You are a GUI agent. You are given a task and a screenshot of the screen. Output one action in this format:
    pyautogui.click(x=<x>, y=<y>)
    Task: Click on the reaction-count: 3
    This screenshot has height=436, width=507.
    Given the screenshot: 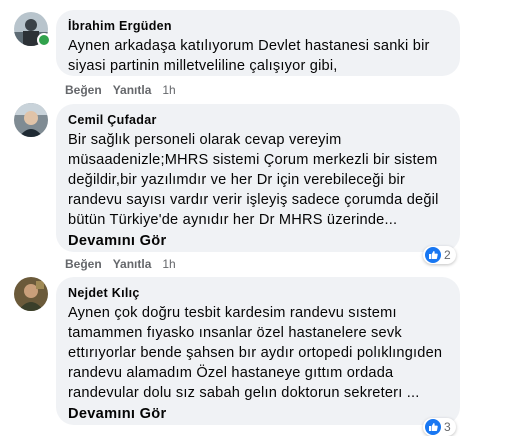 What is the action you would take?
    pyautogui.click(x=447, y=427)
    